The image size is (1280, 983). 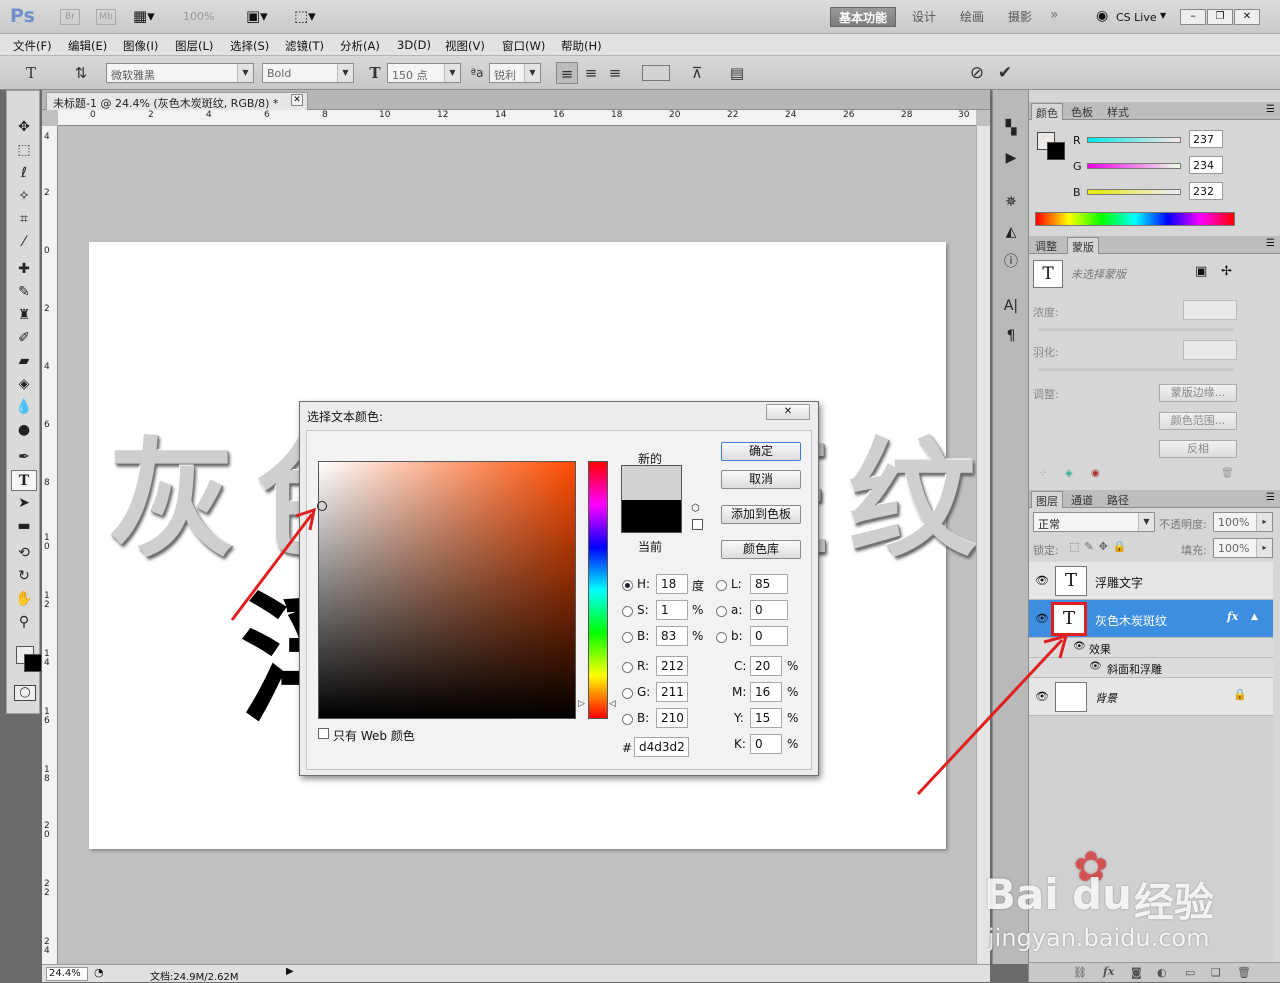 What do you see at coordinates (992, 714) in the screenshot?
I see `arrow-to-layer-thumb` at bounding box center [992, 714].